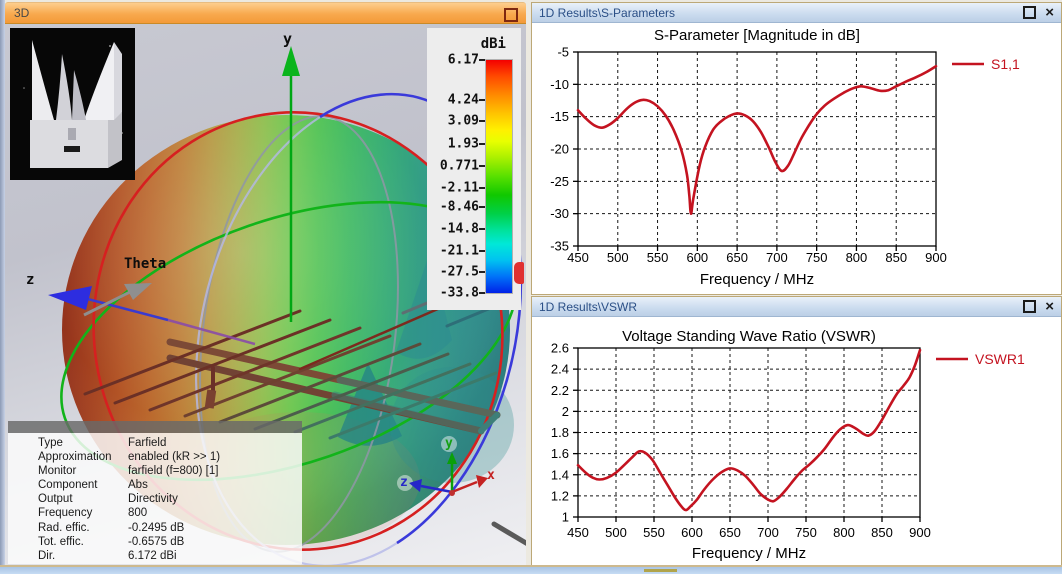  Describe the element at coordinates (531, 570) in the screenshot. I see `workspace-bottom-strip` at that location.